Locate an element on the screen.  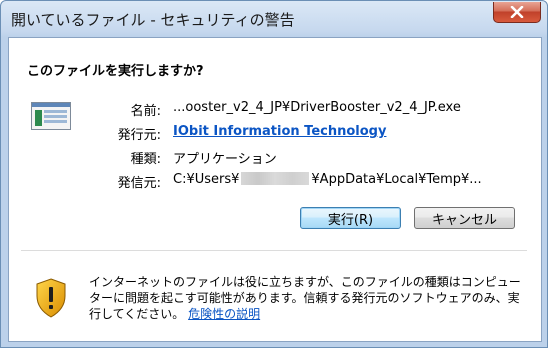
close-button is located at coordinates (517, 12).